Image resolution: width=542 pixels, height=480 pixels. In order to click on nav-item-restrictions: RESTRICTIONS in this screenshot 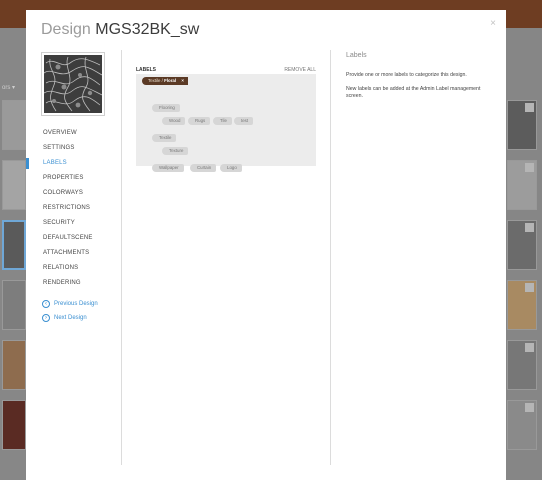, I will do `click(73, 208)`.